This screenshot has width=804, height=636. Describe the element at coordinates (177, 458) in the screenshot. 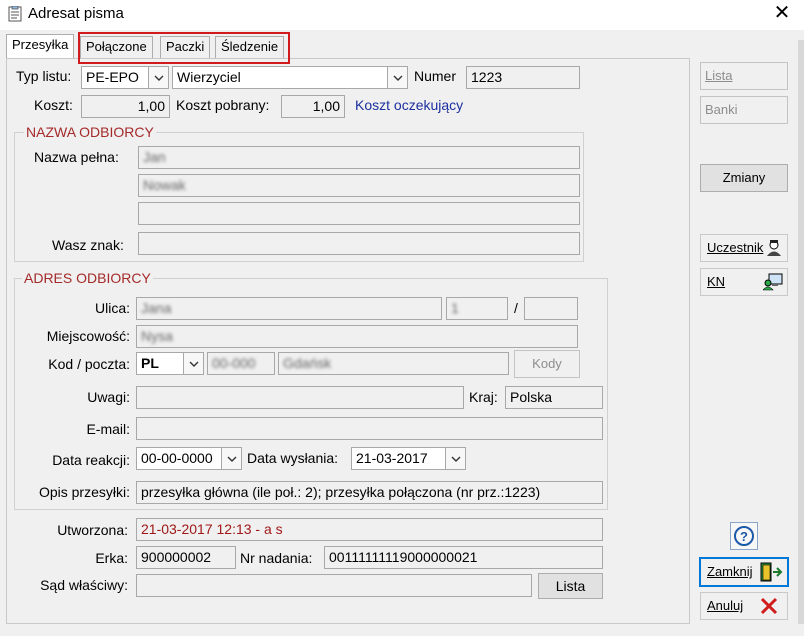

I see `data-reakcji-value: 00-00-0000` at that location.